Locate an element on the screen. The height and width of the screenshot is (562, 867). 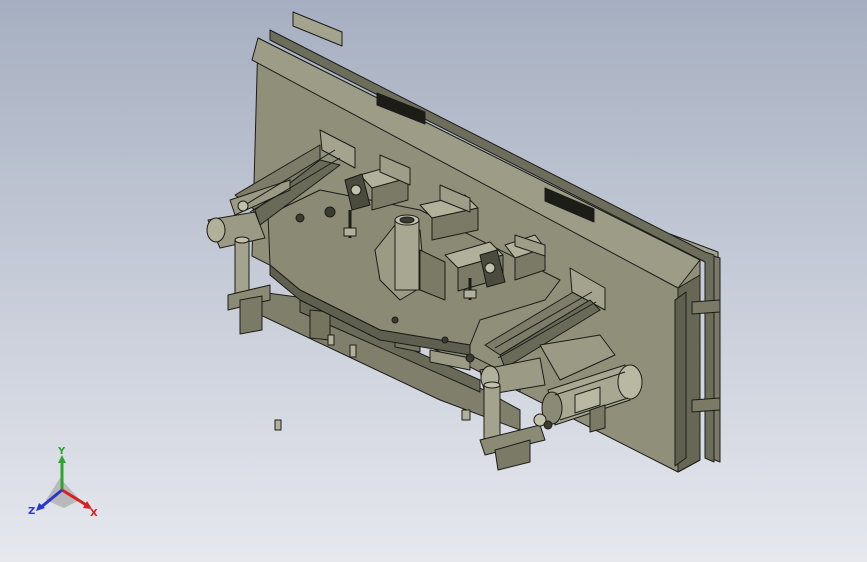
y-axis-label: Y is located at coordinates (61, 451).